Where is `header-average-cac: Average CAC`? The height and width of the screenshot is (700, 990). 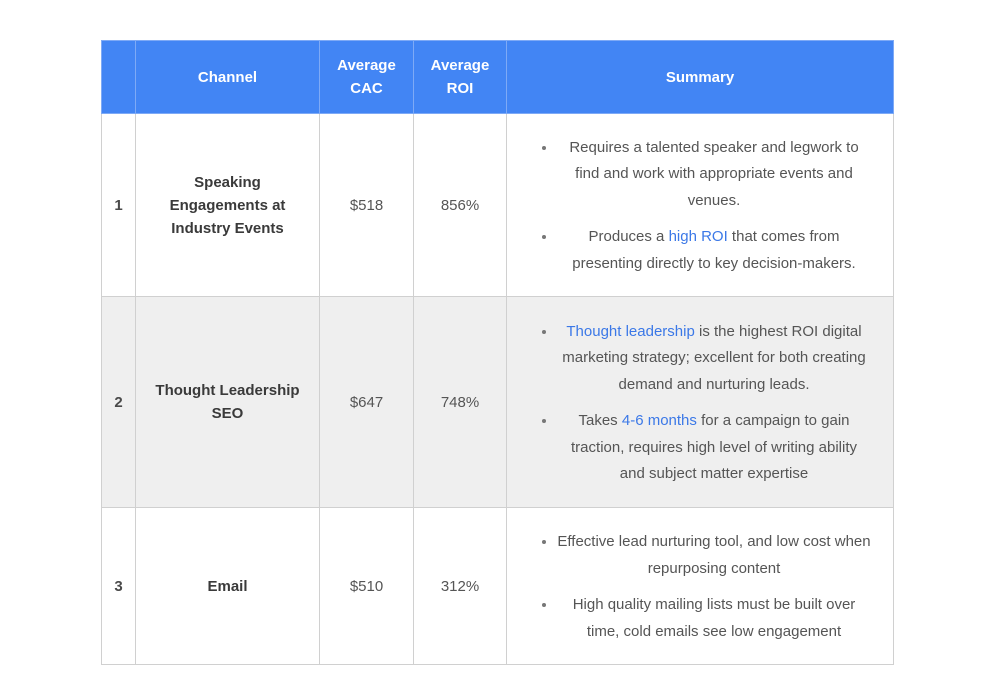 header-average-cac: Average CAC is located at coordinates (366, 77).